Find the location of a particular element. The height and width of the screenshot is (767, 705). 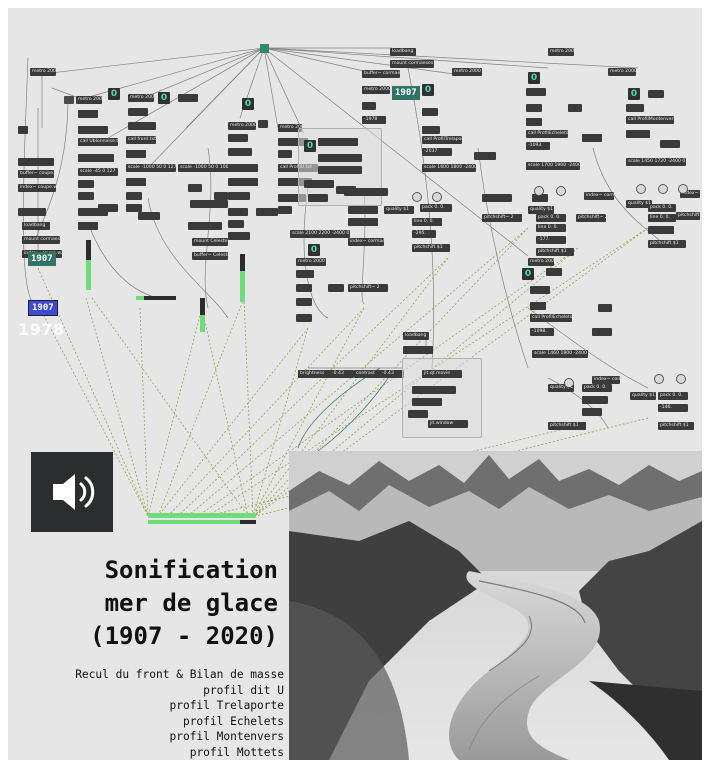

patch-object: call front.txt is located at coordinates (141, 140).